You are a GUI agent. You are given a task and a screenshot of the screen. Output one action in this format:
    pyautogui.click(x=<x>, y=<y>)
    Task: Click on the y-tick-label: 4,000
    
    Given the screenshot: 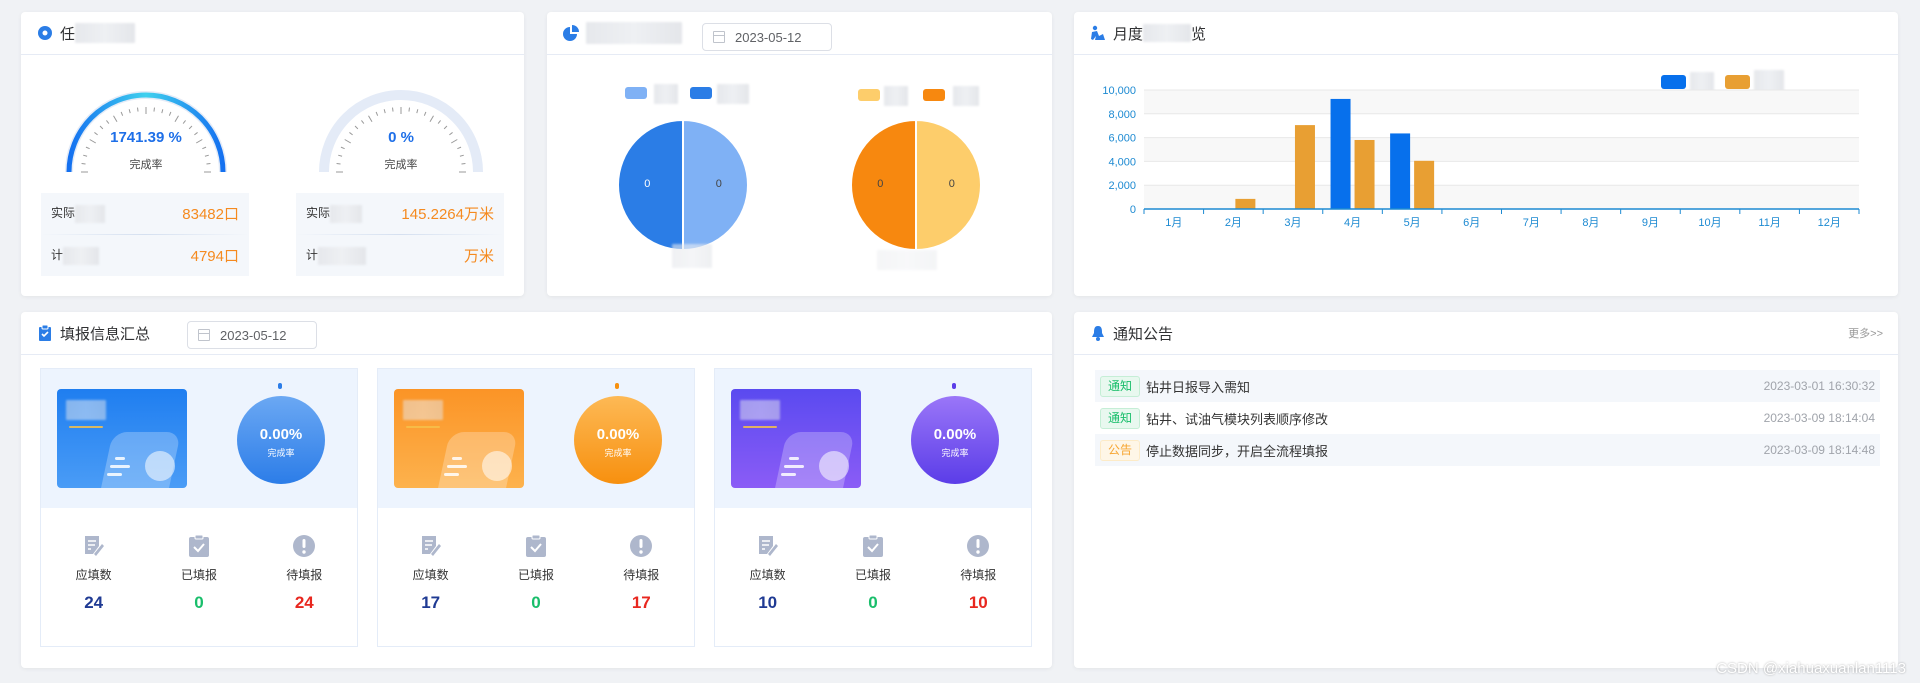 What is the action you would take?
    pyautogui.click(x=1122, y=162)
    